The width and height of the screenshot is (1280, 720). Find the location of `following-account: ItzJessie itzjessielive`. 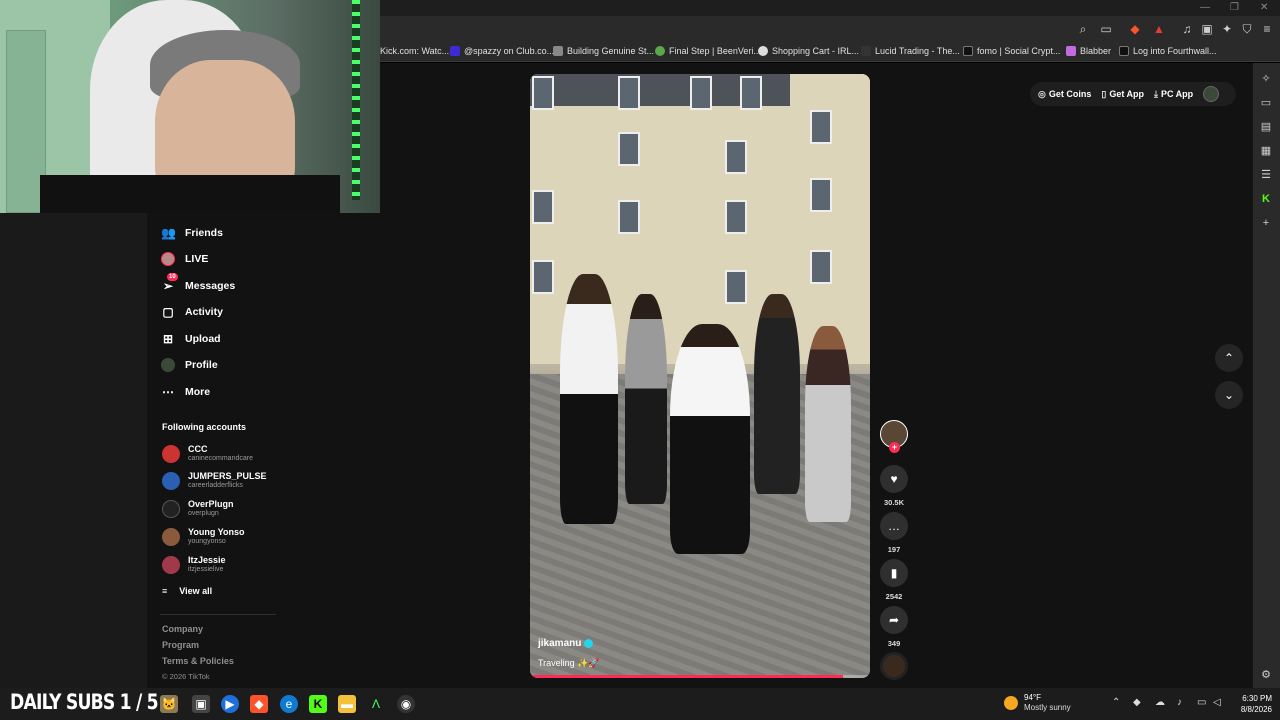

following-account: ItzJessie itzjessielive is located at coordinates (194, 564).